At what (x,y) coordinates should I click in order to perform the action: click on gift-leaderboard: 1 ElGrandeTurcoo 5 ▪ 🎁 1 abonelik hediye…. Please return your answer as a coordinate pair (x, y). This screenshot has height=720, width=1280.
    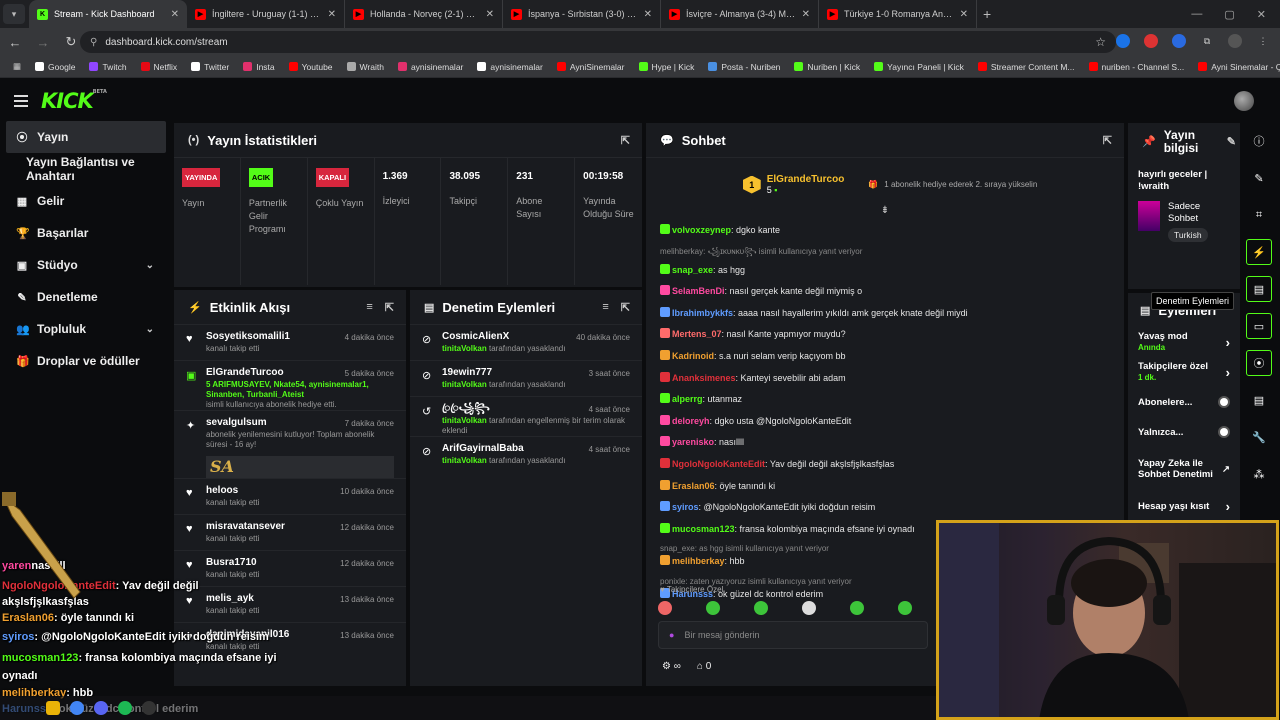
    Looking at the image, I should click on (885, 184).